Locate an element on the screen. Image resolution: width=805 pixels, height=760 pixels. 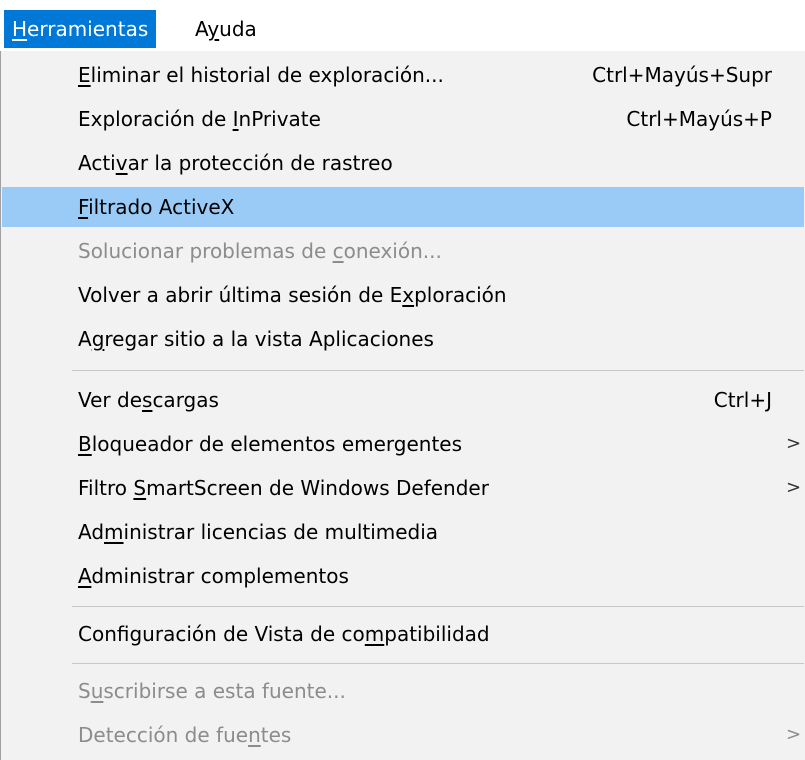
menu-item-label: Administrar licencias de multimedia is located at coordinates (258, 532).